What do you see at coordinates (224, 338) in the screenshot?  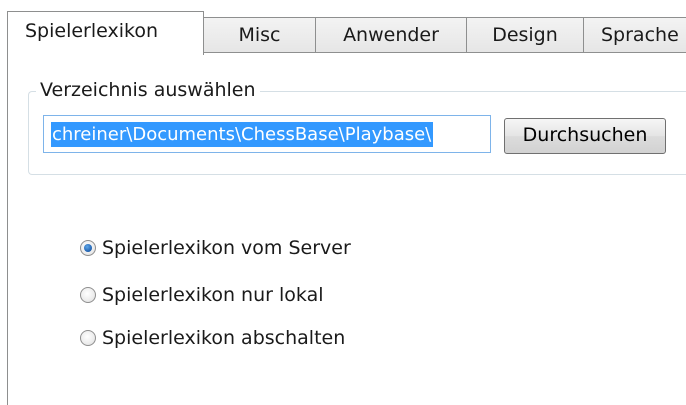 I see `radio-label-off: Spielerlexikon abschalten` at bounding box center [224, 338].